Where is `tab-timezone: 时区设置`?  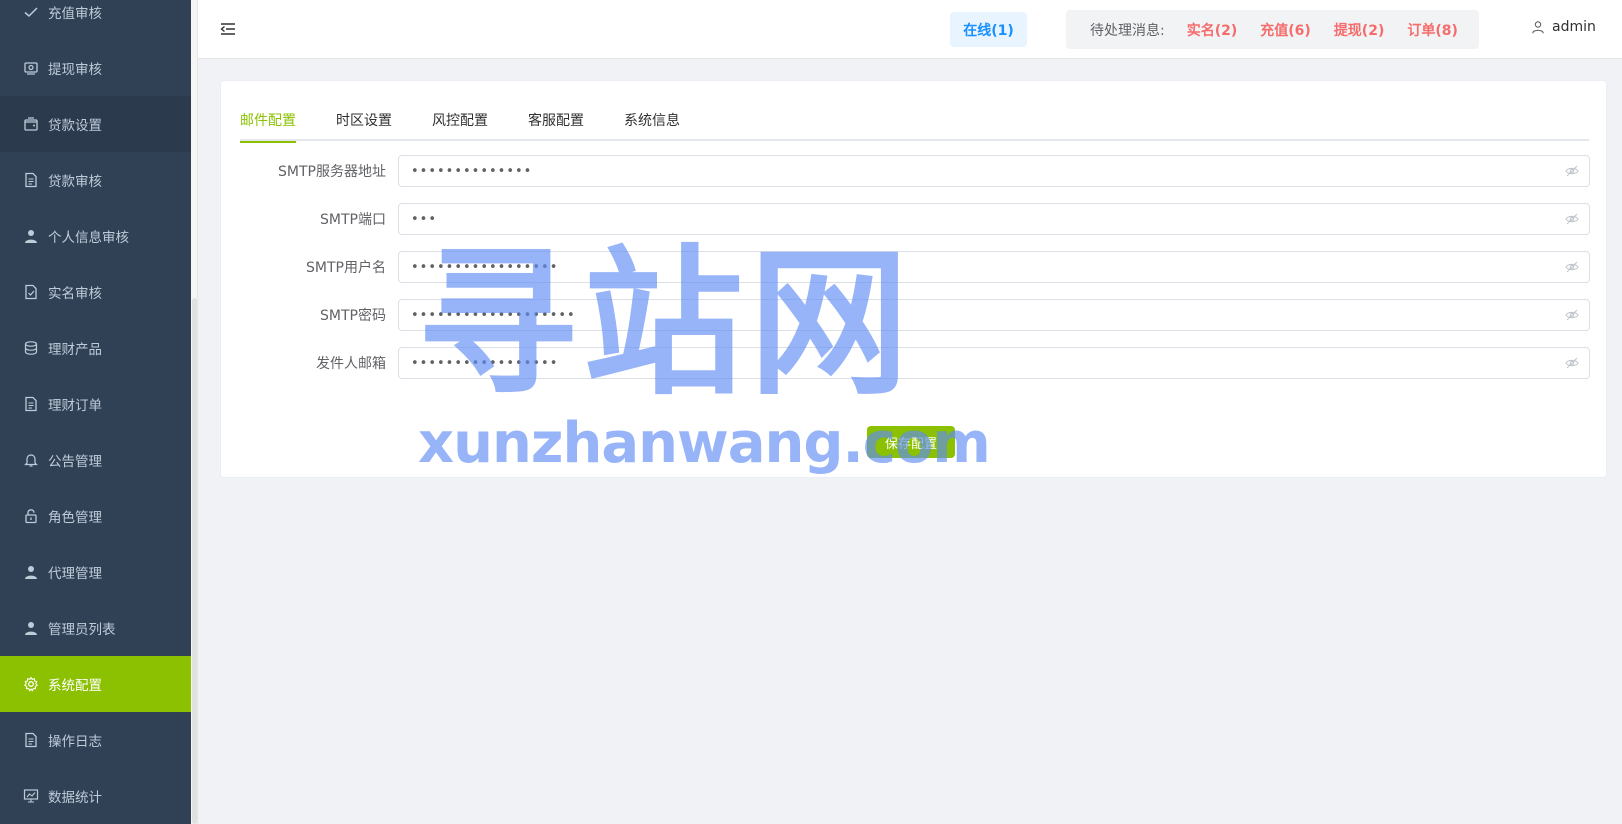
tab-timezone: 时区设置 is located at coordinates (364, 123).